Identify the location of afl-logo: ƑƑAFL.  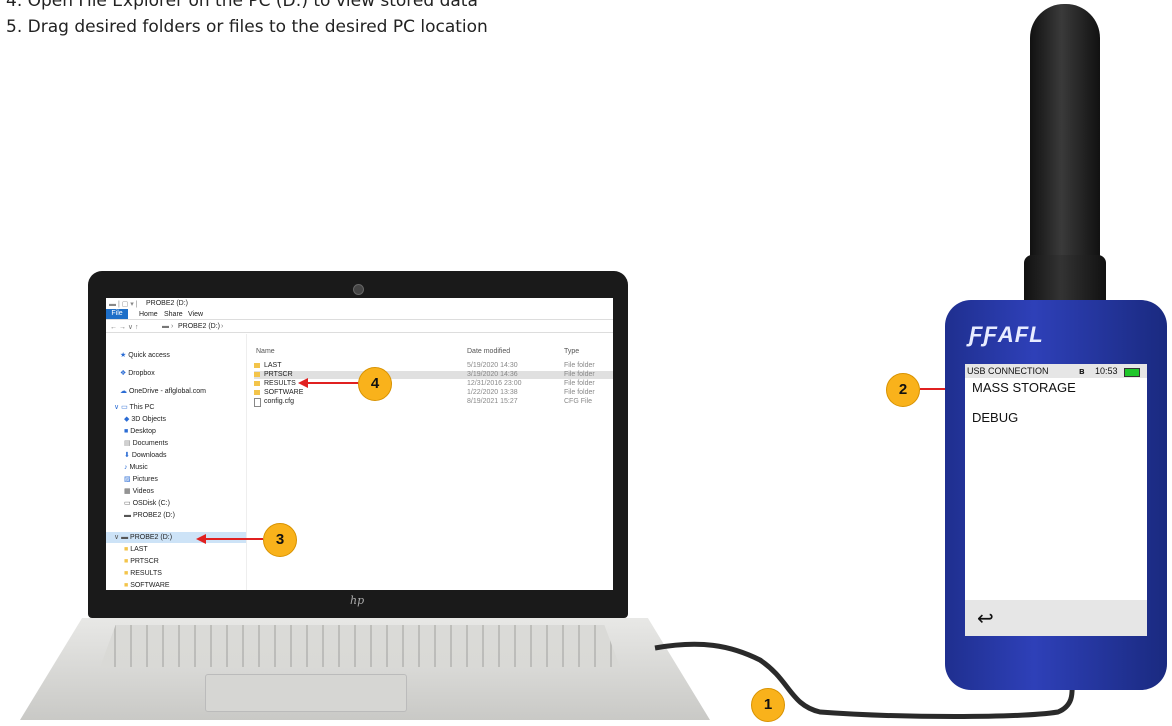
(1006, 335).